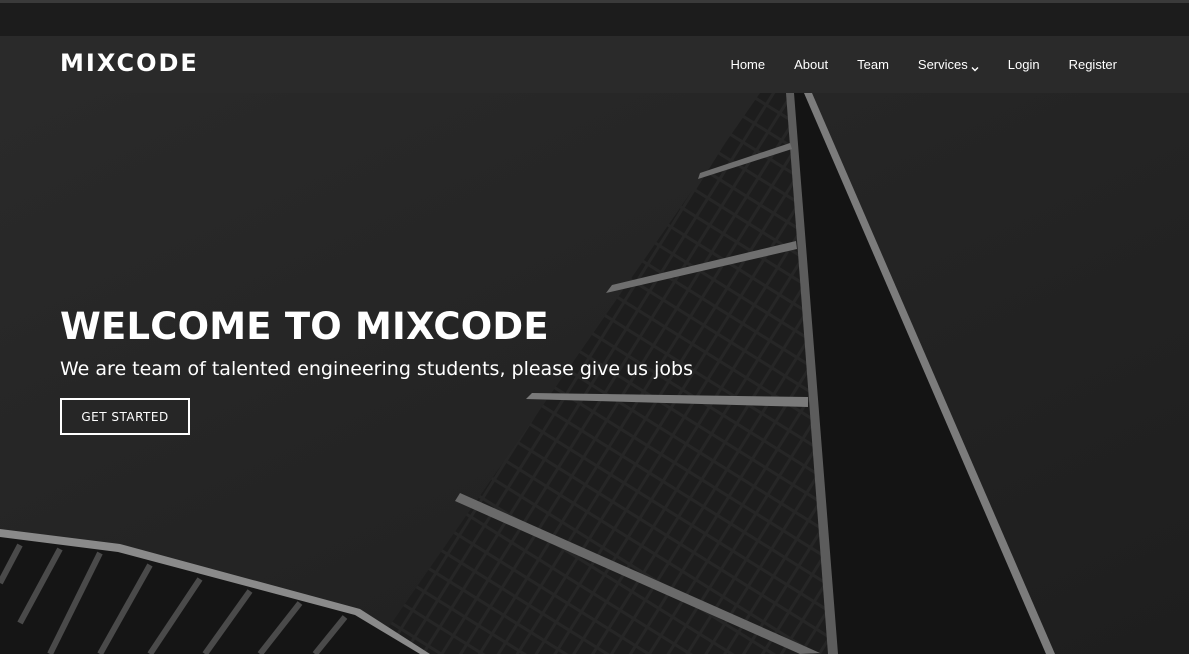 The width and height of the screenshot is (1189, 654). I want to click on nav-item-label: Login, so click(1023, 64).